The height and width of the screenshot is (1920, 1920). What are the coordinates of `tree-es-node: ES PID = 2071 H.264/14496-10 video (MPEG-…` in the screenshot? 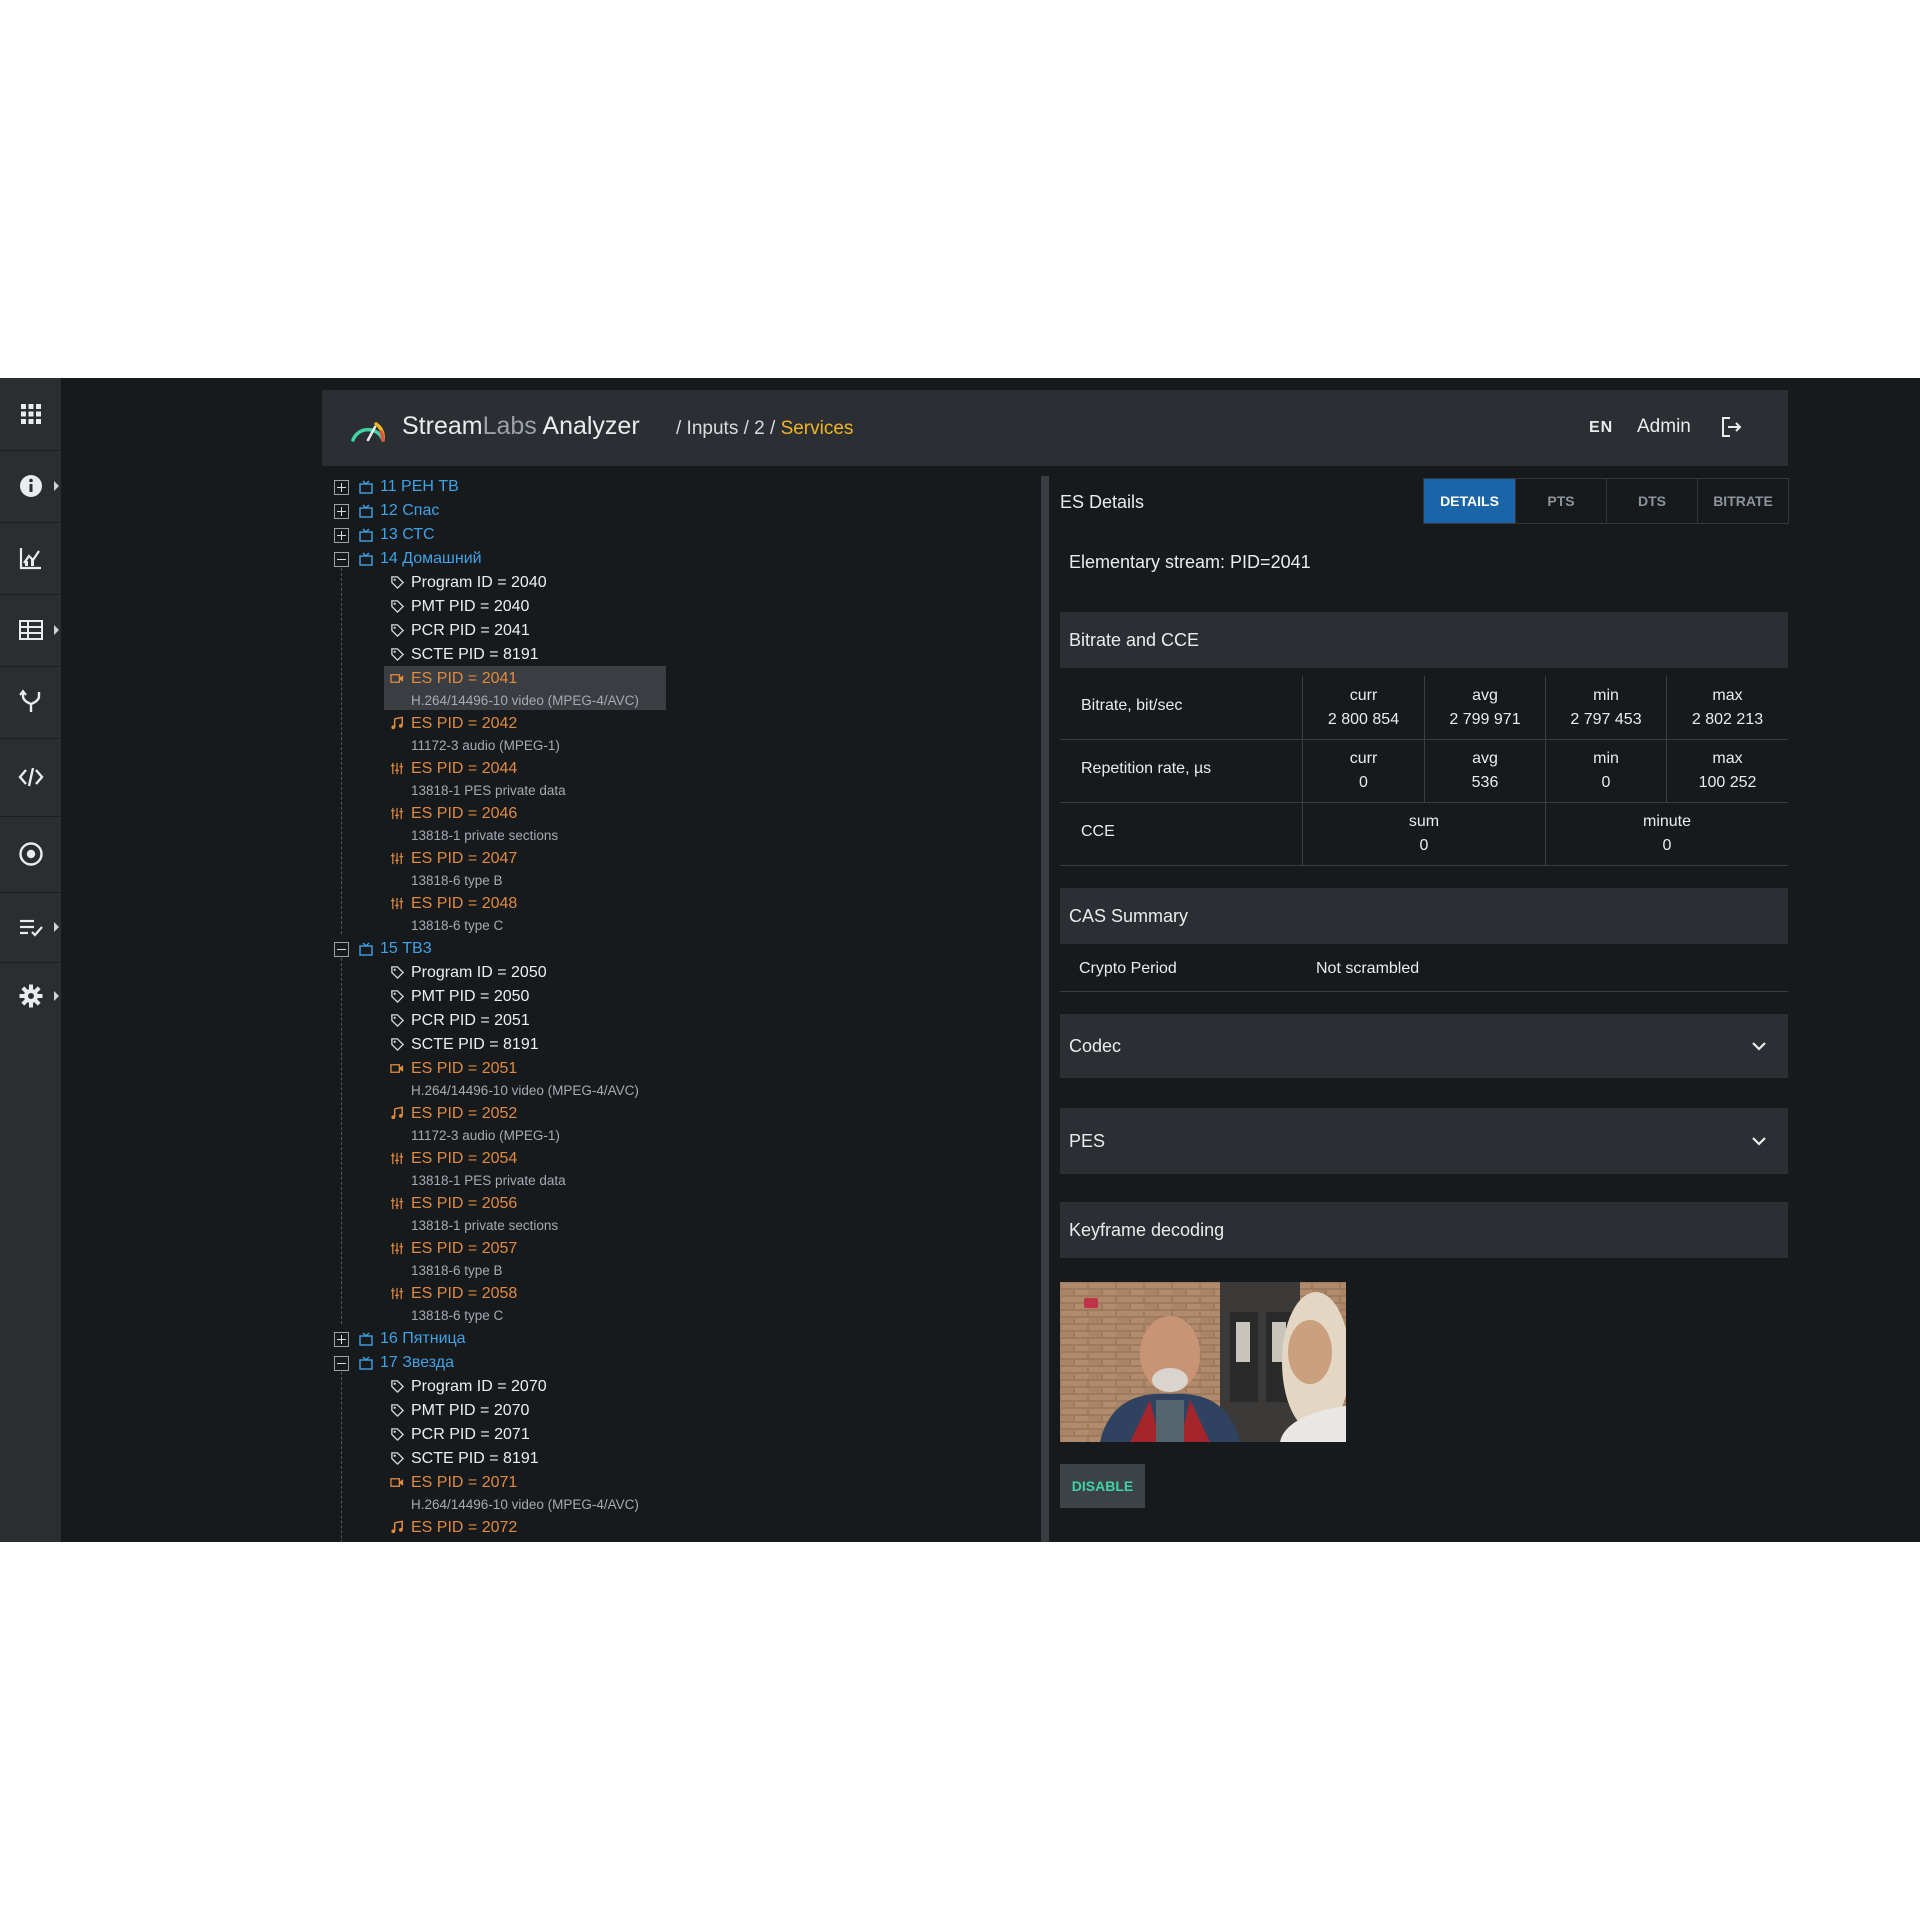 It's located at (522, 1493).